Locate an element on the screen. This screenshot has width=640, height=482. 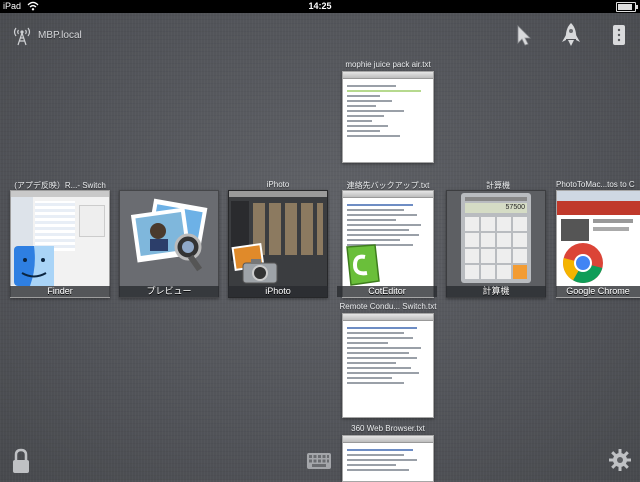
calculator-display: 57500 is located at coordinates (496, 208).